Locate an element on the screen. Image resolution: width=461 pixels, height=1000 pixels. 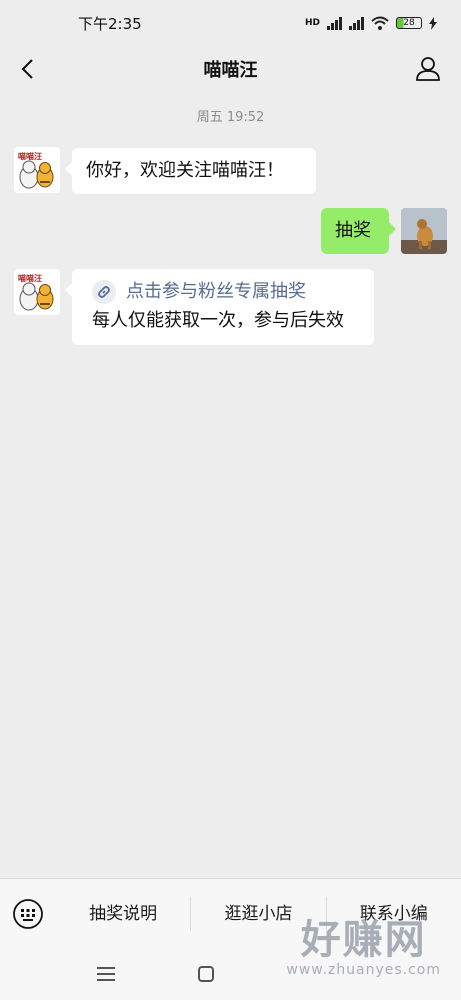
user-avatar is located at coordinates (424, 231).